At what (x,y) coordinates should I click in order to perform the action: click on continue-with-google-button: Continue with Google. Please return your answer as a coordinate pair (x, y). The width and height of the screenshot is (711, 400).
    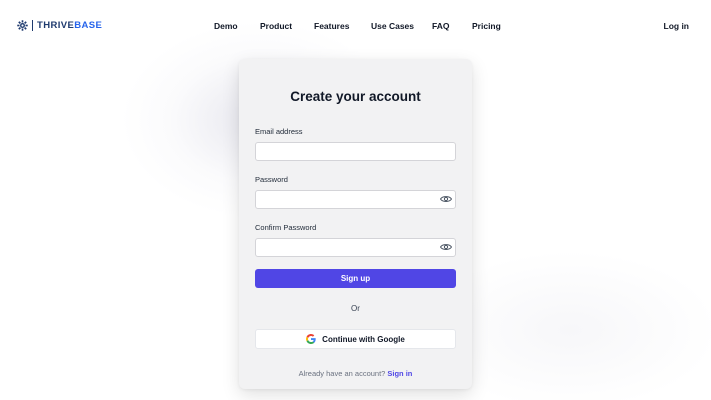
    Looking at the image, I should click on (355, 339).